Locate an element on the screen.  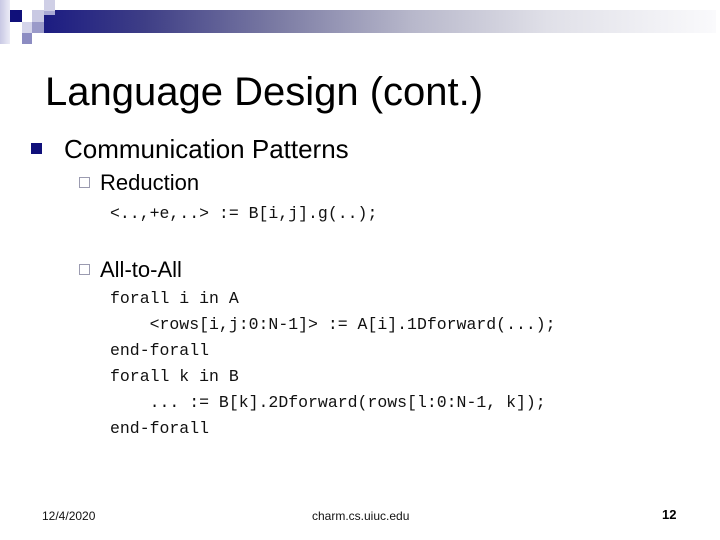
decor-square-light is located at coordinates (38, 16).